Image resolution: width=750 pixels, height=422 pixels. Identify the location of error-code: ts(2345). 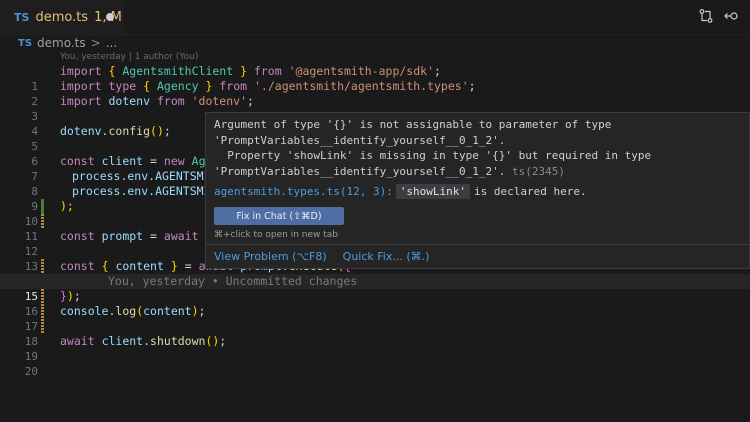
(539, 171).